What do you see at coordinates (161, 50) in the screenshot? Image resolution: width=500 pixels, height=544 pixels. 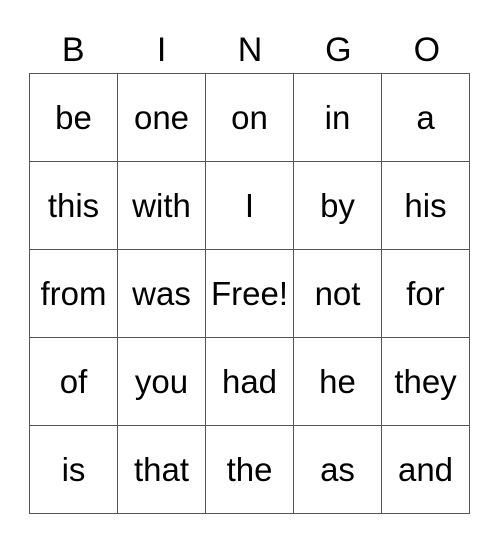 I see `header-letter-i: I` at bounding box center [161, 50].